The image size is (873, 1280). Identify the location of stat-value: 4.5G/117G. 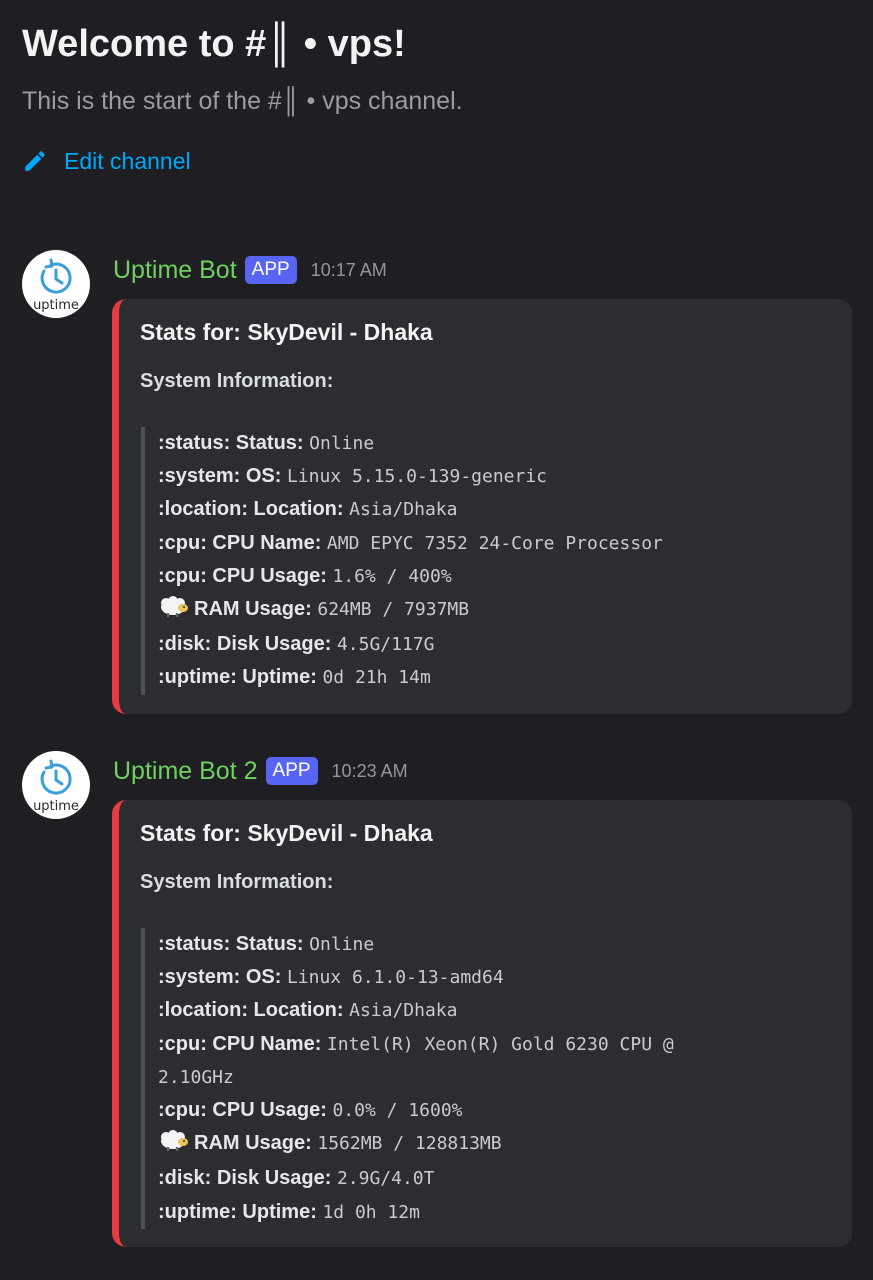
(385, 645).